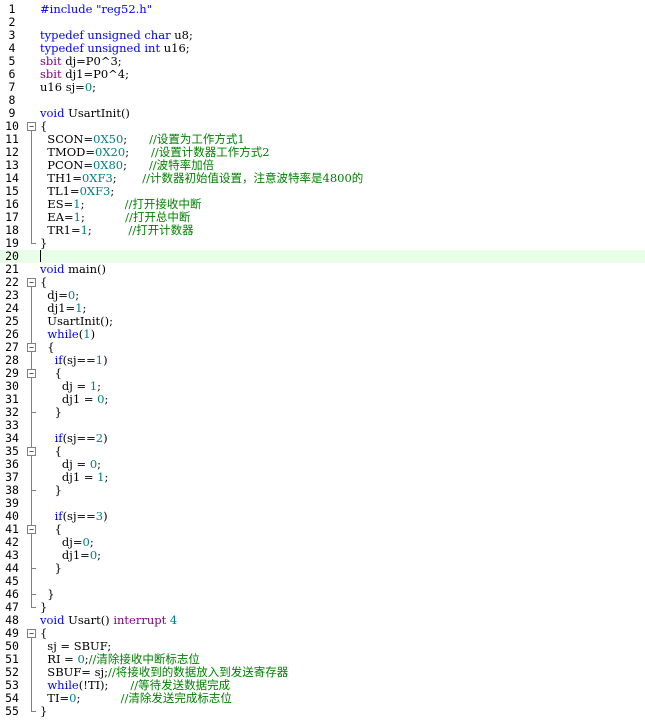 The width and height of the screenshot is (645, 727). I want to click on code-keyword: while, so click(63, 334).